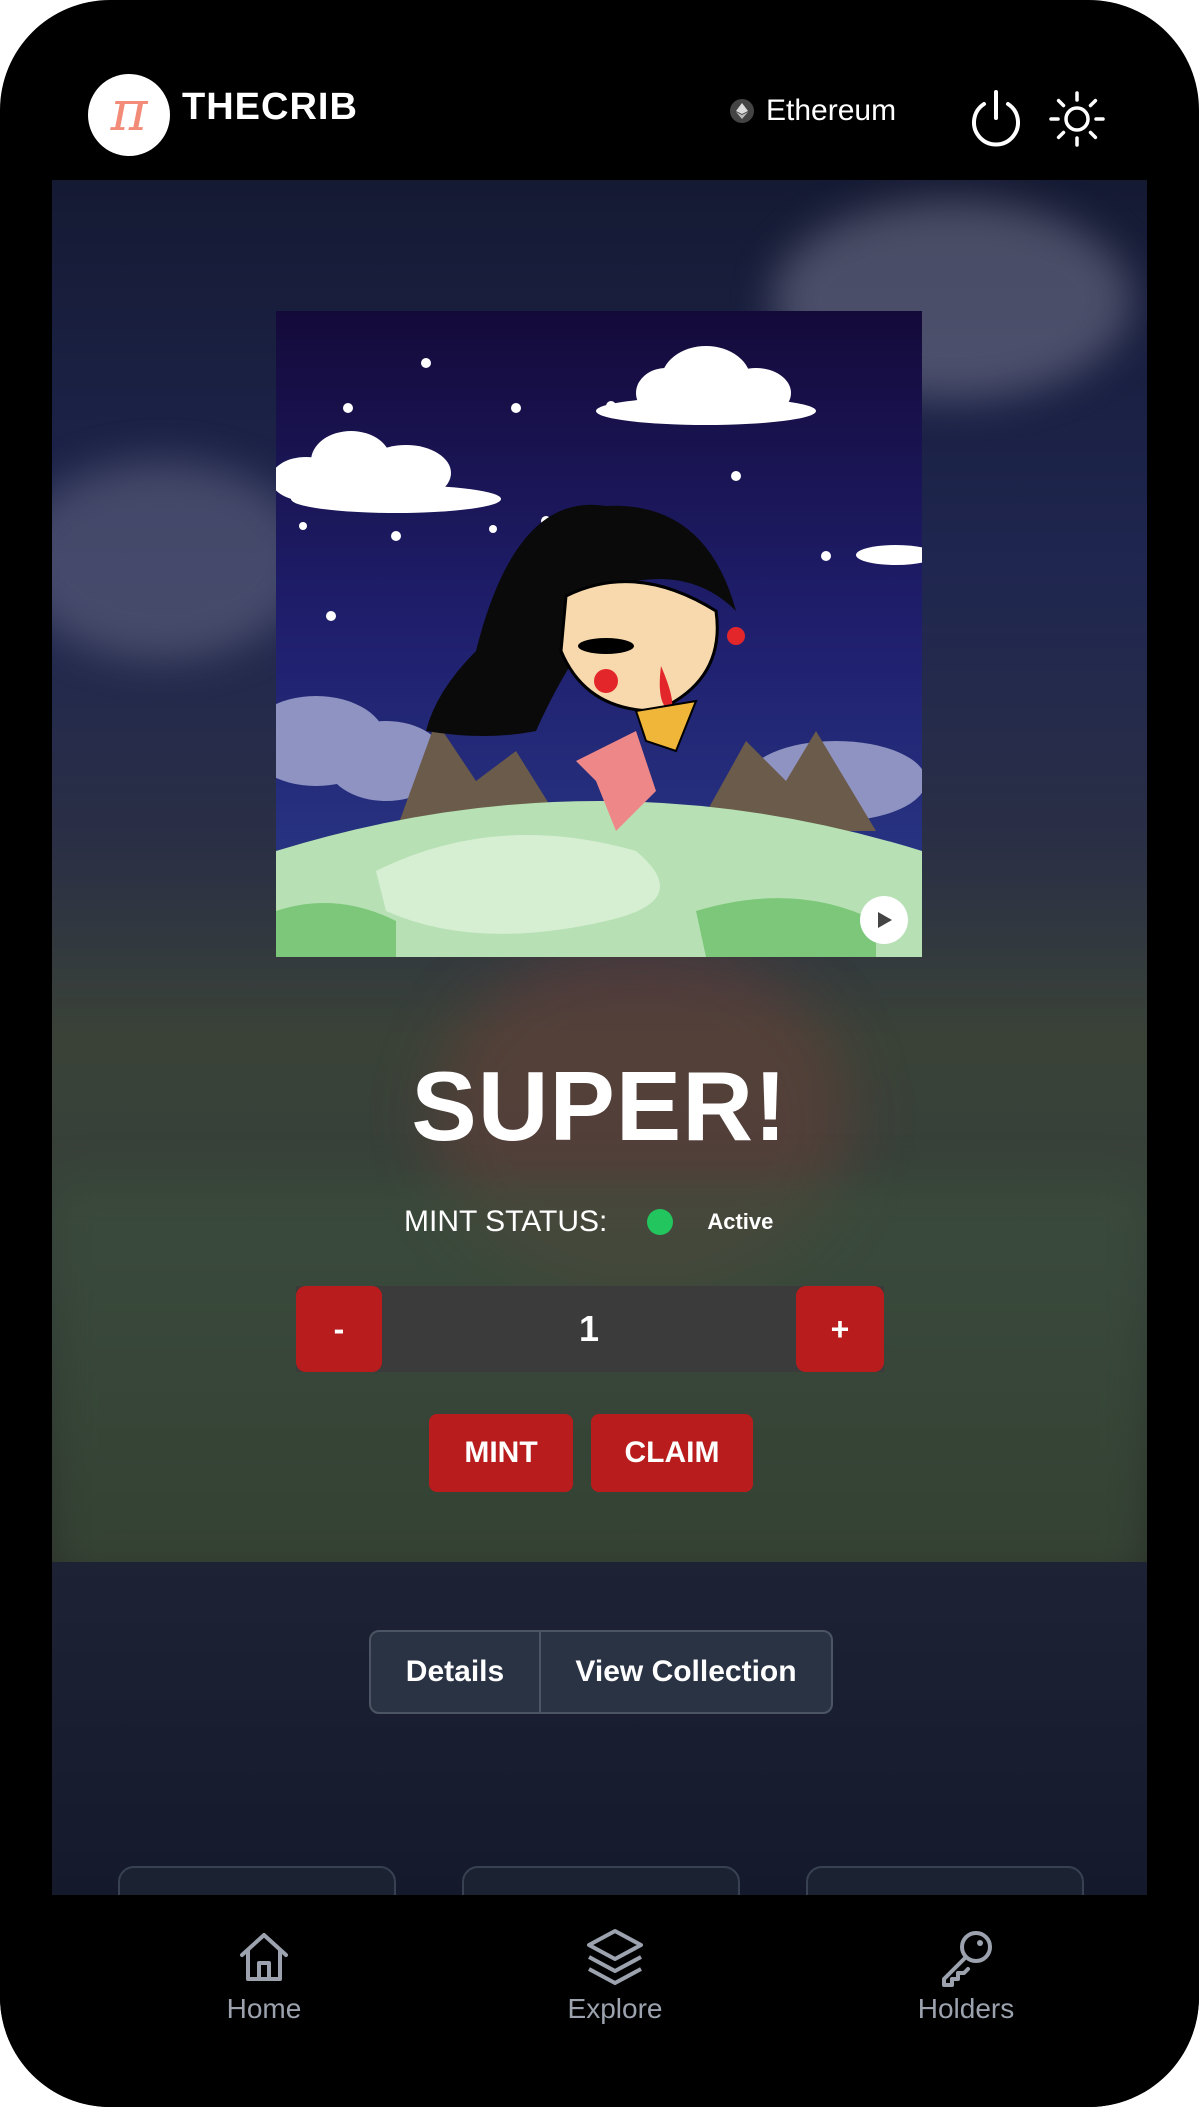 The image size is (1199, 2107). I want to click on decrement-button: -, so click(339, 1329).